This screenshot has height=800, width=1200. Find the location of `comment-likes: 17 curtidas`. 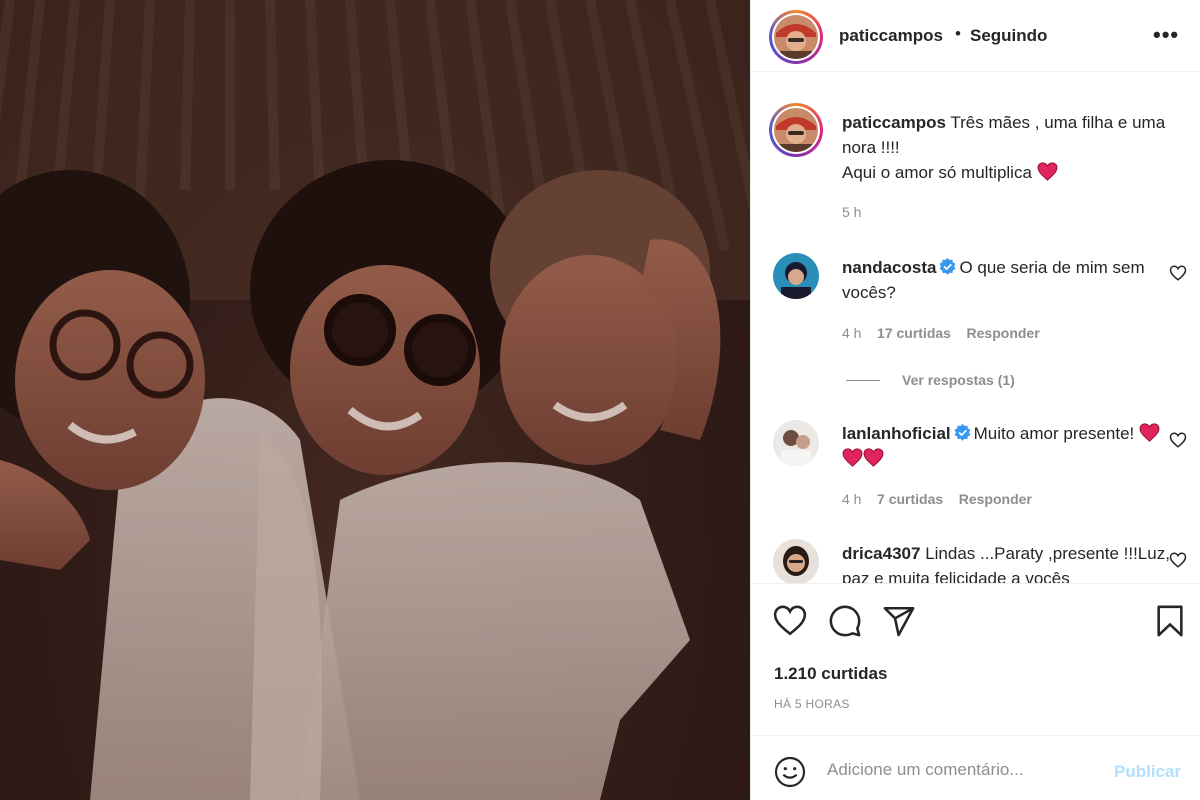

comment-likes: 17 curtidas is located at coordinates (914, 333).